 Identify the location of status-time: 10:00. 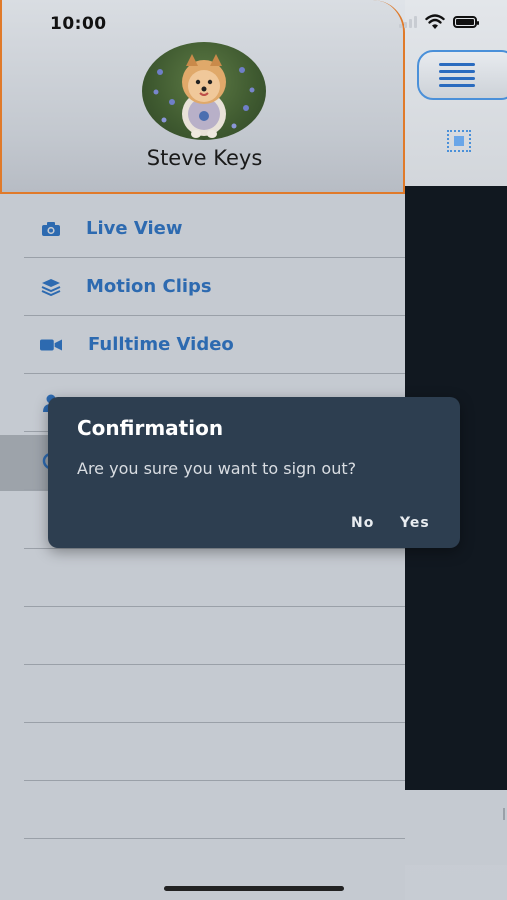
(78, 24).